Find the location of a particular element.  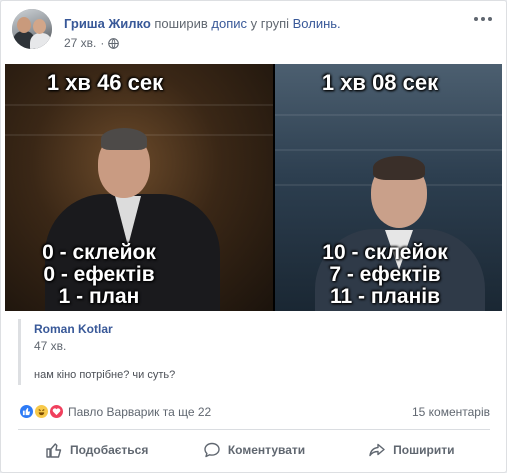

comment-count: 15 коментарів is located at coordinates (451, 412).